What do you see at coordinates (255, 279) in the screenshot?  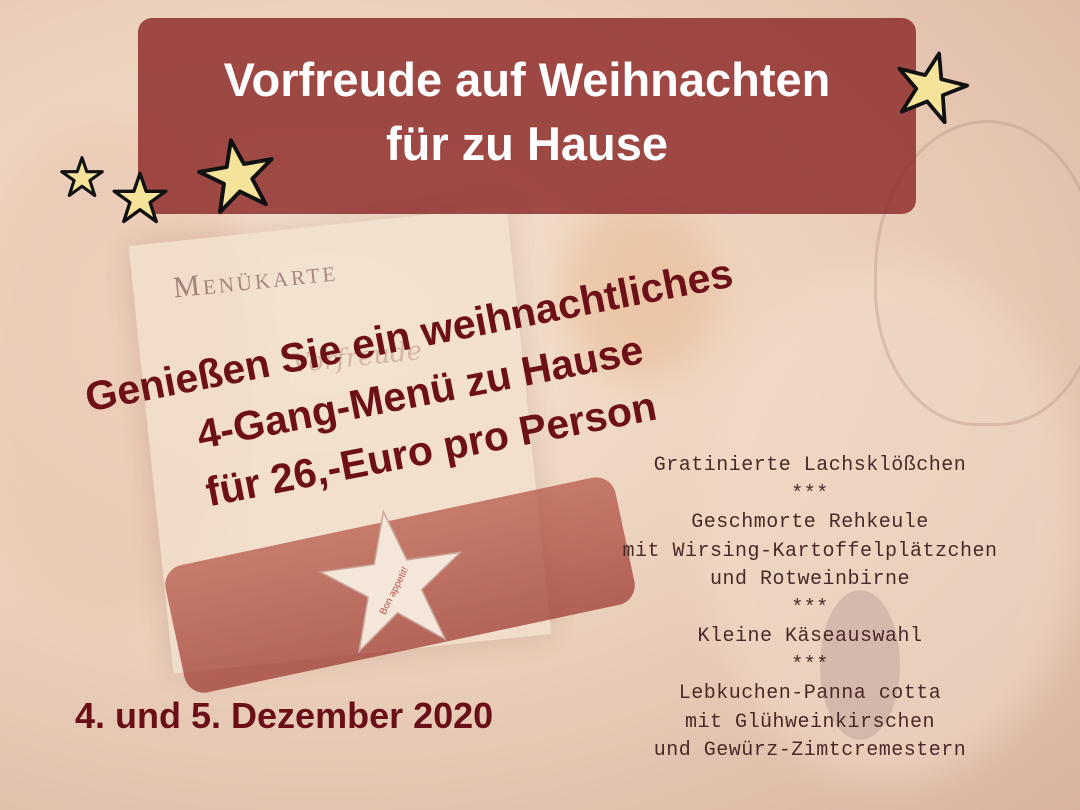 I see `menu-card-title: Menükarte` at bounding box center [255, 279].